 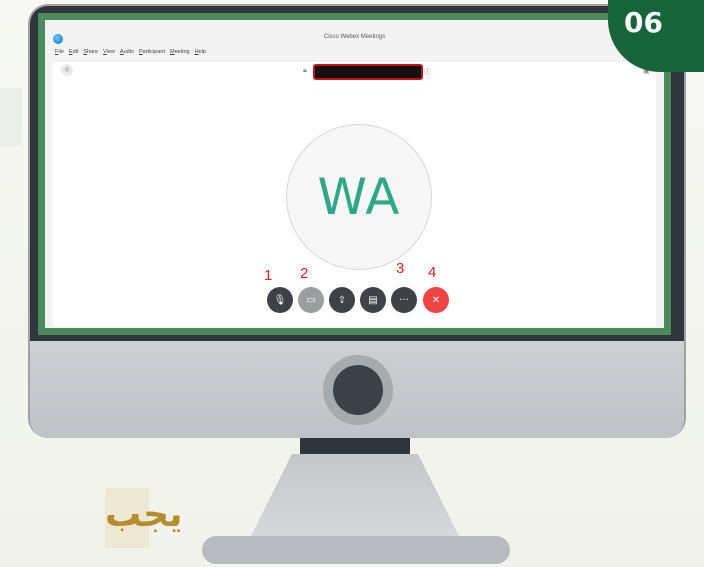 I want to click on video-camera-icon: ▭, so click(x=311, y=300).